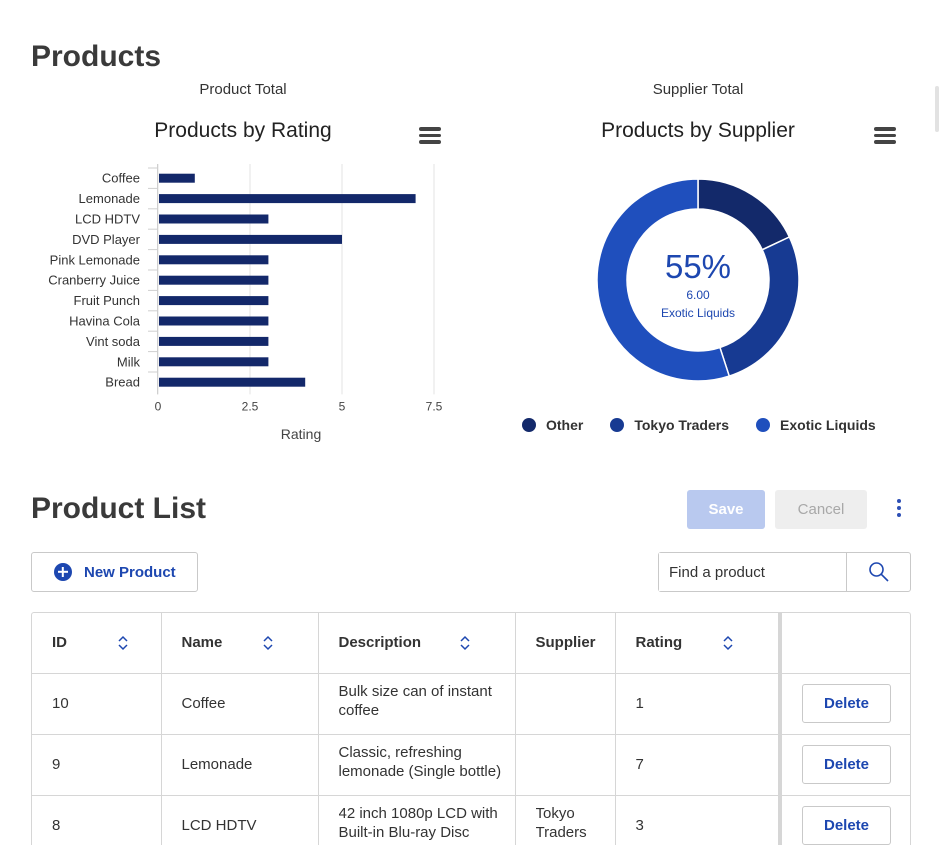 This screenshot has height=845, width=939. I want to click on donut-panel-caption: Supplier Total, so click(698, 89).